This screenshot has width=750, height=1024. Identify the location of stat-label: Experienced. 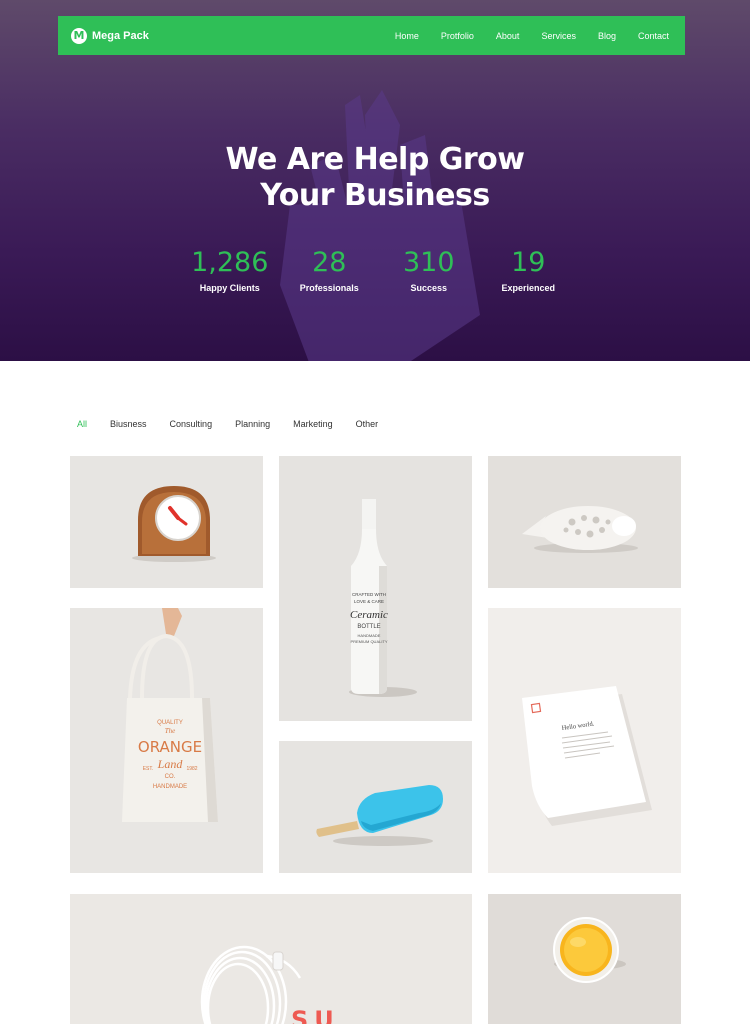
(528, 288).